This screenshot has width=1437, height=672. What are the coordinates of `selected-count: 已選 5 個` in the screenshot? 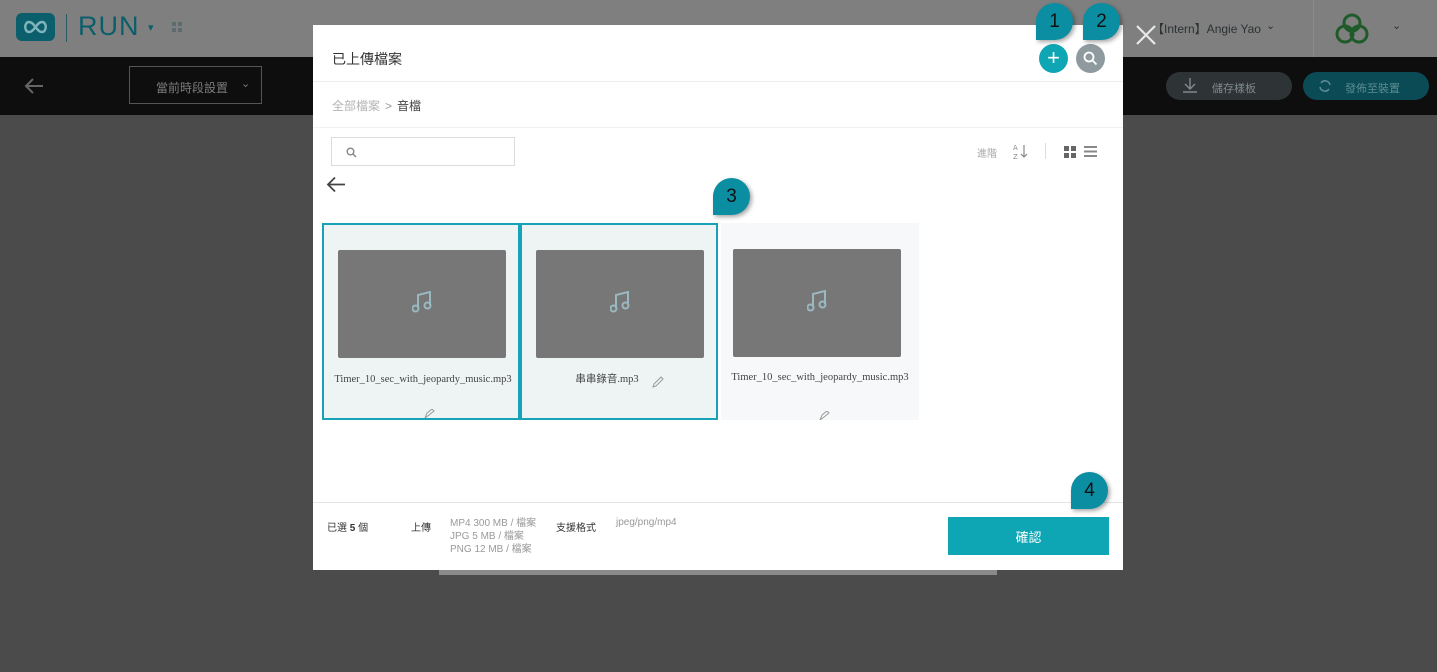 It's located at (347, 526).